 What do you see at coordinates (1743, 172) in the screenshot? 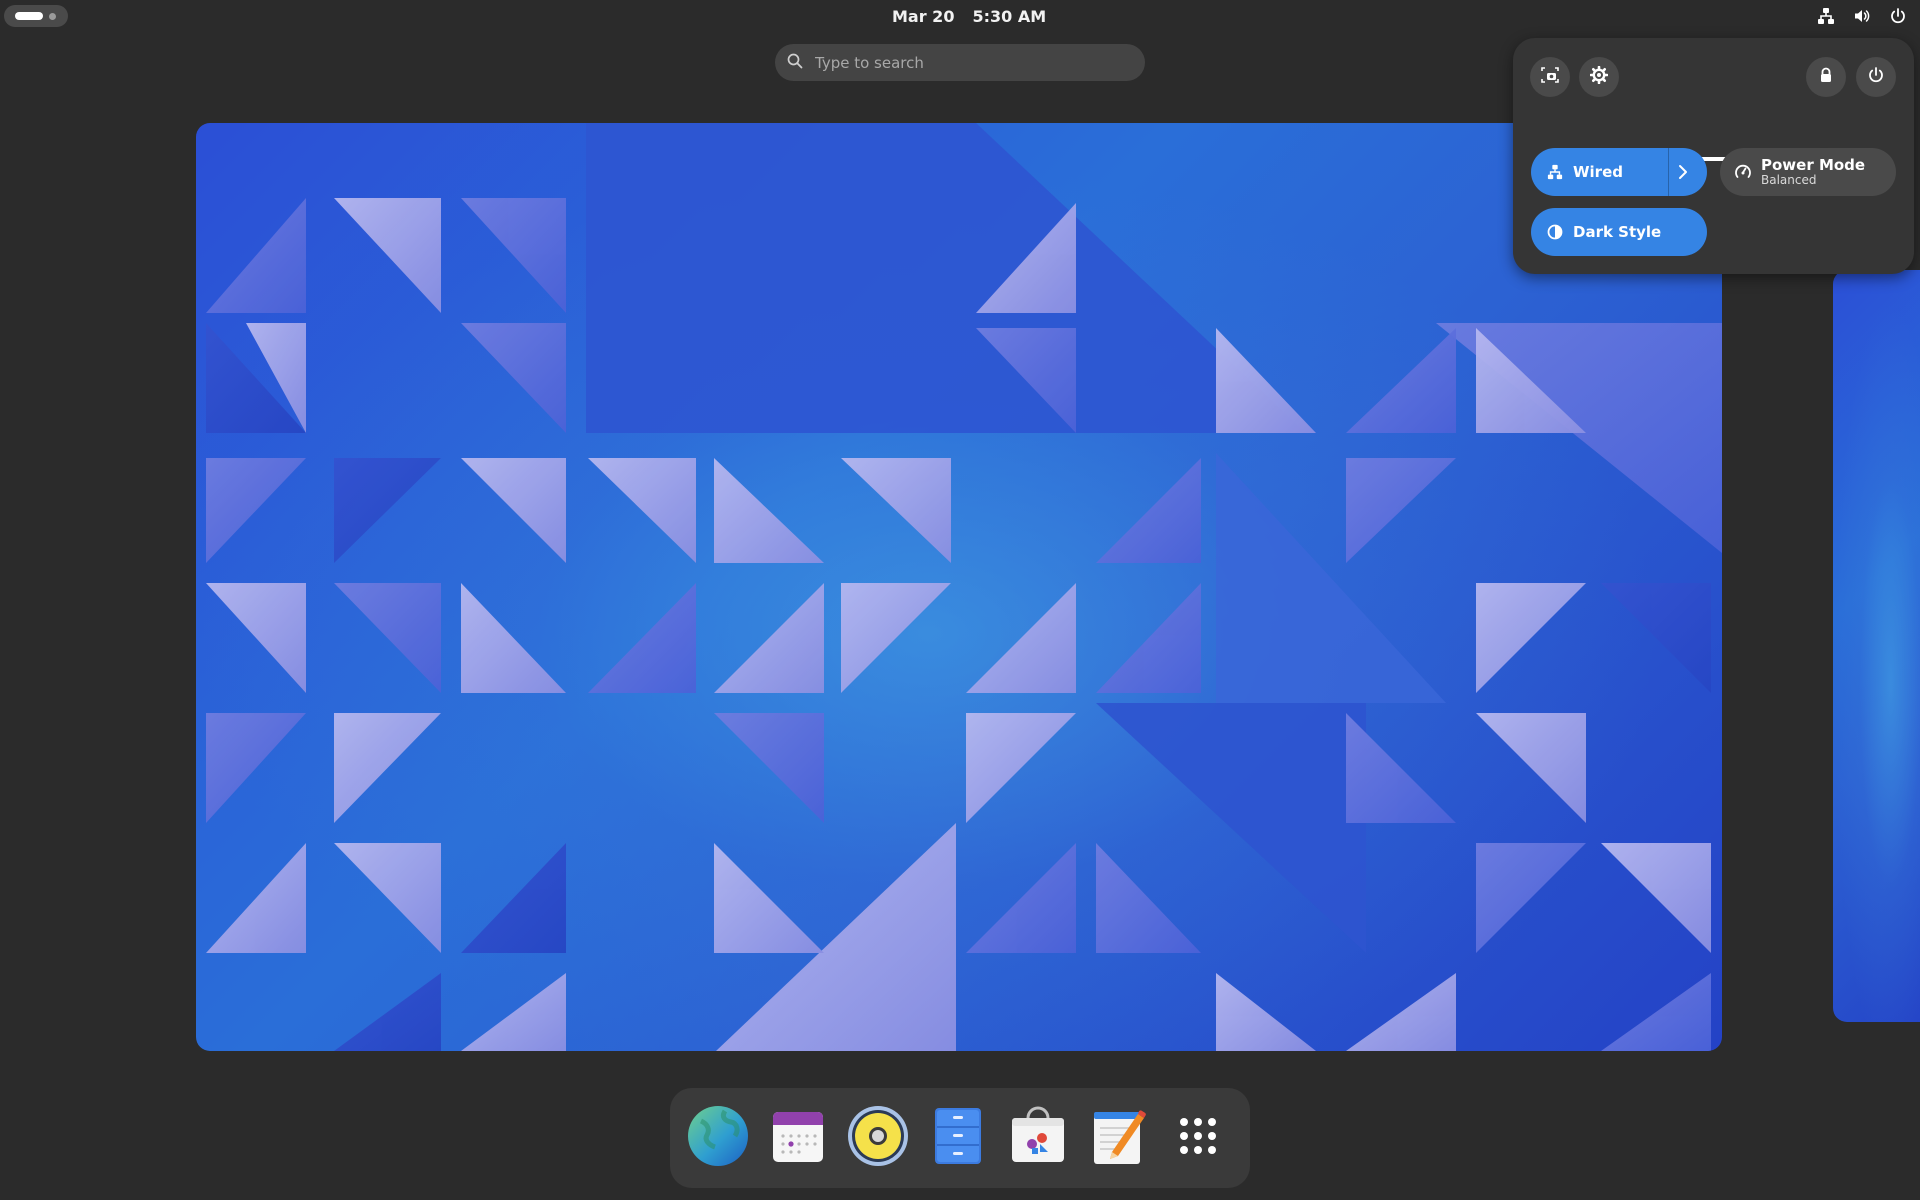
I see `power-mode-icon` at bounding box center [1743, 172].